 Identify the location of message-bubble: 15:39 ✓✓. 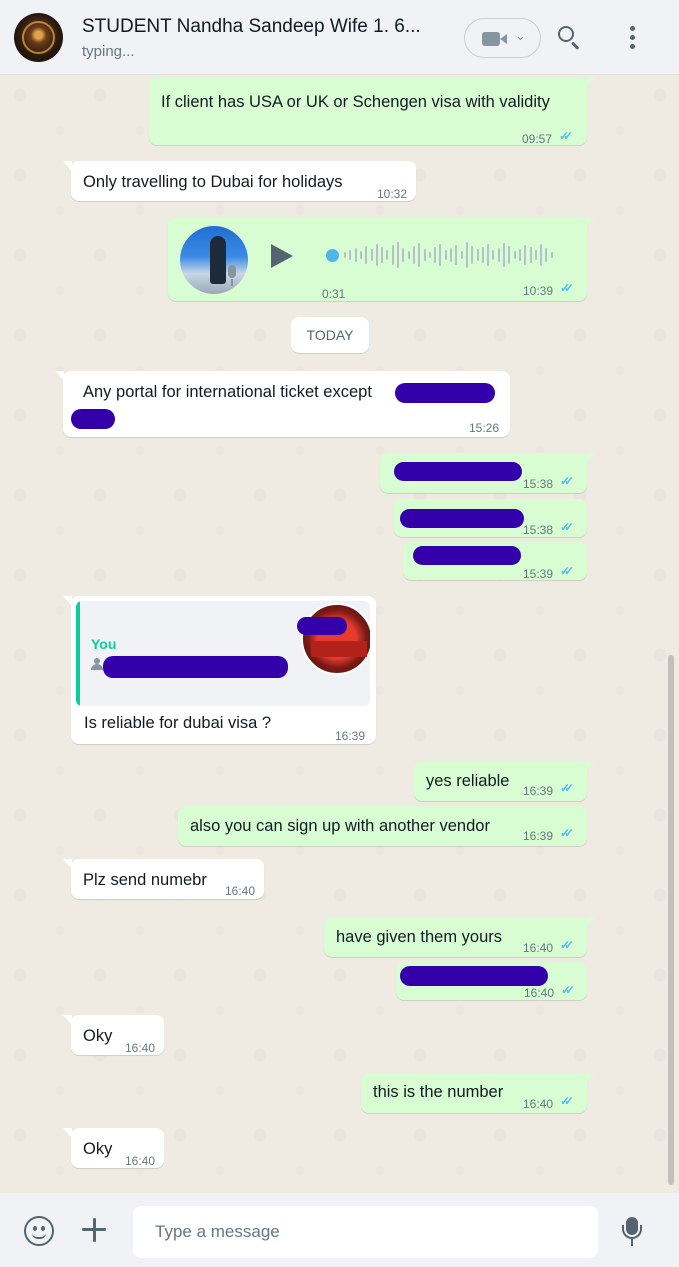
(495, 561).